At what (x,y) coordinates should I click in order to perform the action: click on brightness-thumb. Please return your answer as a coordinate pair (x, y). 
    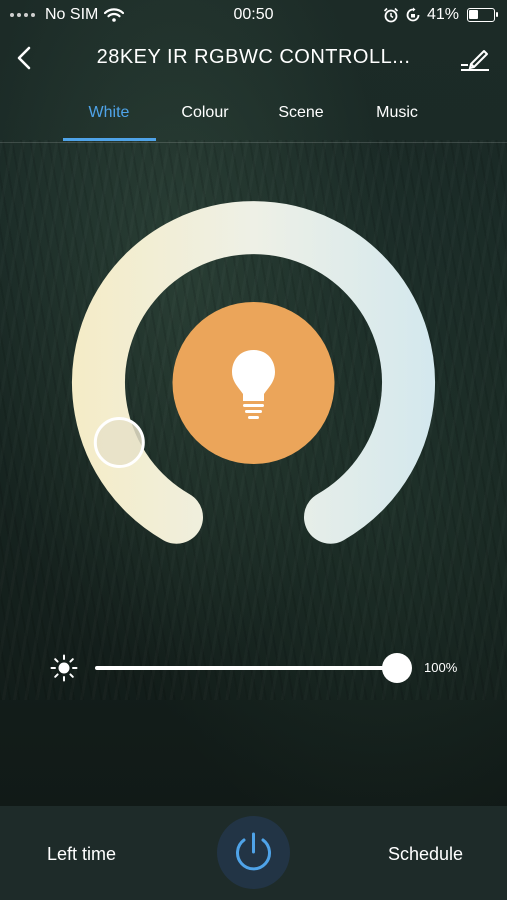
    Looking at the image, I should click on (397, 668).